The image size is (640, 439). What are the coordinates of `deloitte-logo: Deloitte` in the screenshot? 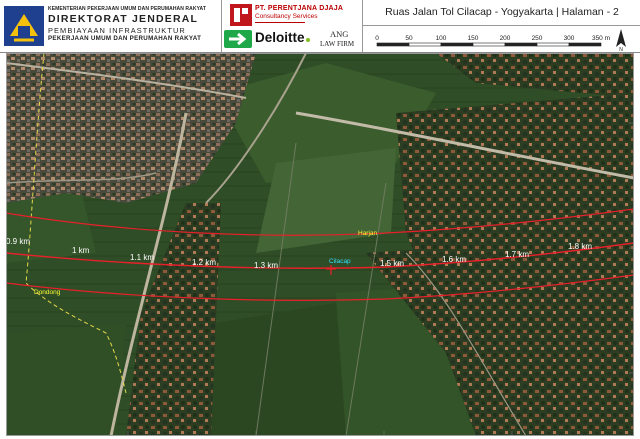 It's located at (282, 37).